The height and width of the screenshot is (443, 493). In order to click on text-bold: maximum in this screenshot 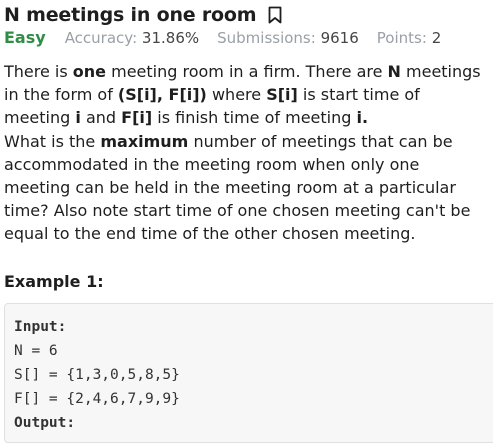, I will do `click(144, 141)`.